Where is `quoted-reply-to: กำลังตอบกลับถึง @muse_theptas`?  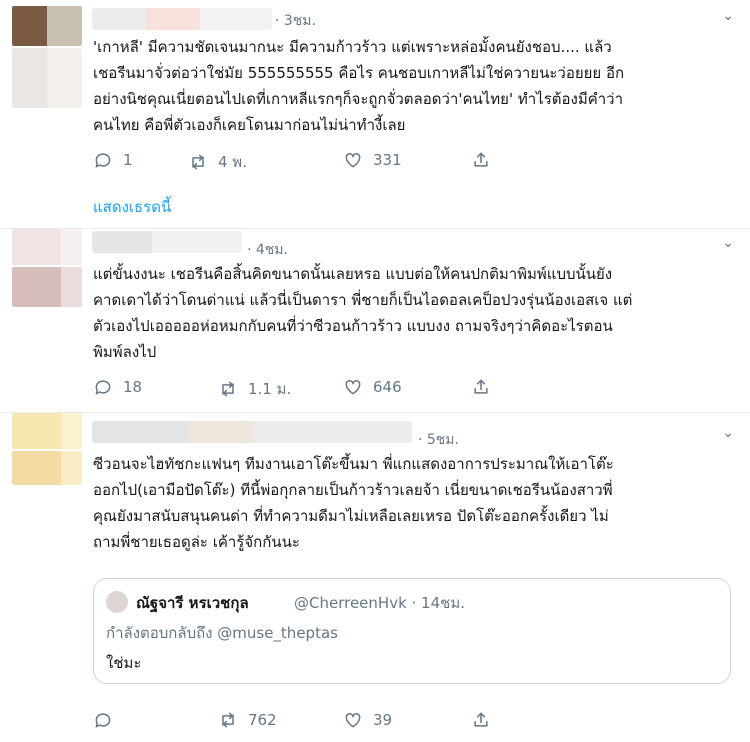 quoted-reply-to: กำลังตอบกลับถึง @muse_theptas is located at coordinates (222, 633).